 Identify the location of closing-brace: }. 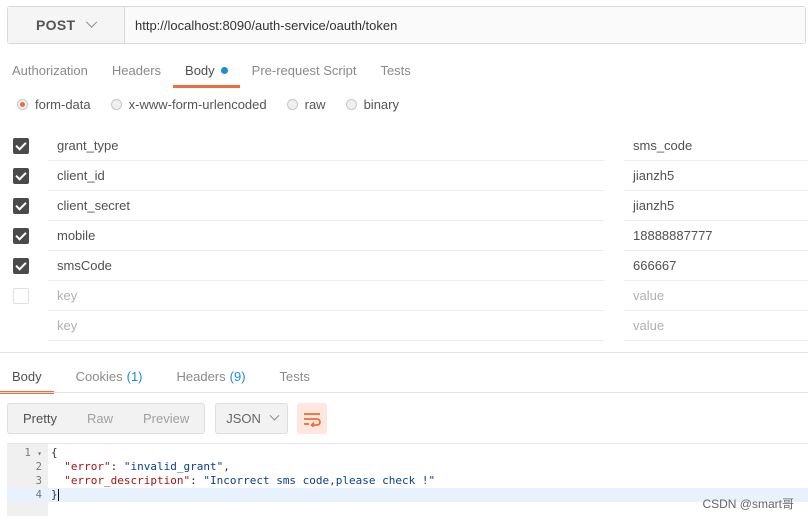
(54, 494).